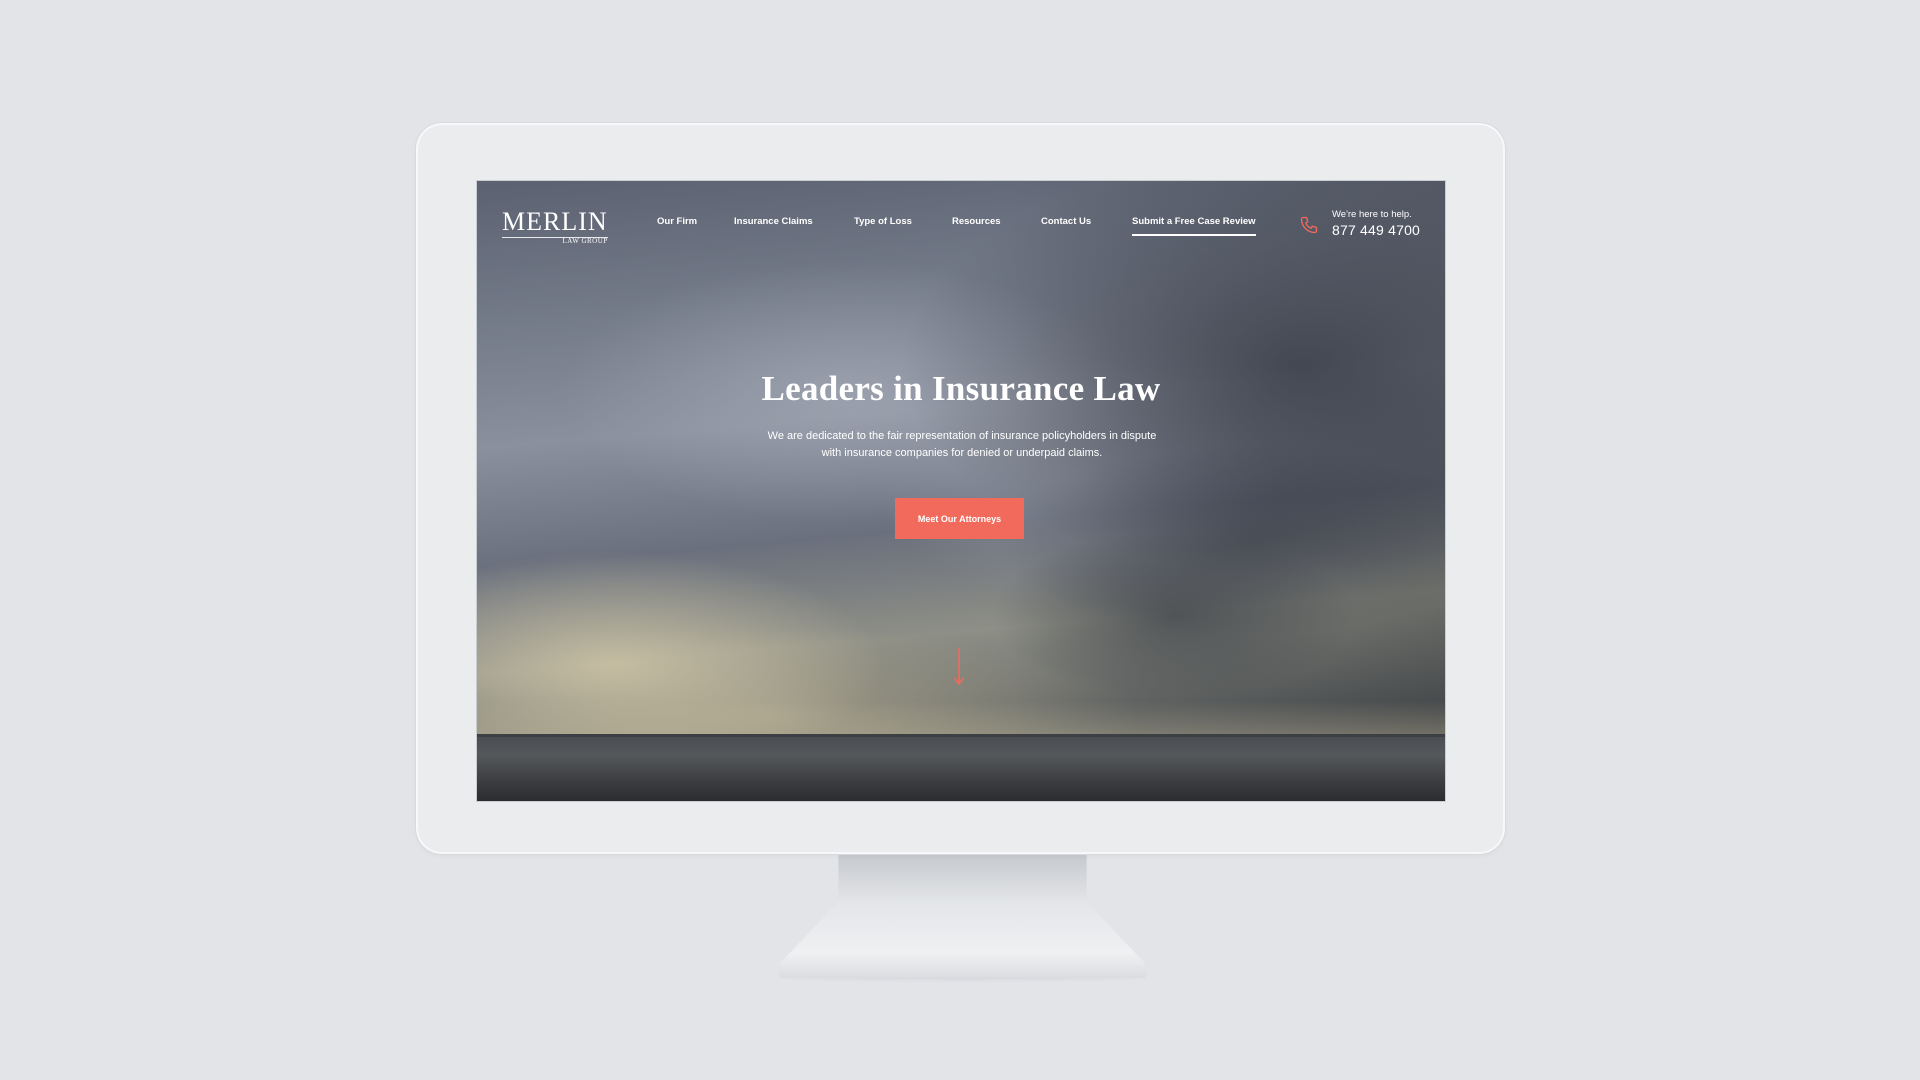 The image size is (1920, 1080). I want to click on logo-main-text: MERLIN, so click(555, 222).